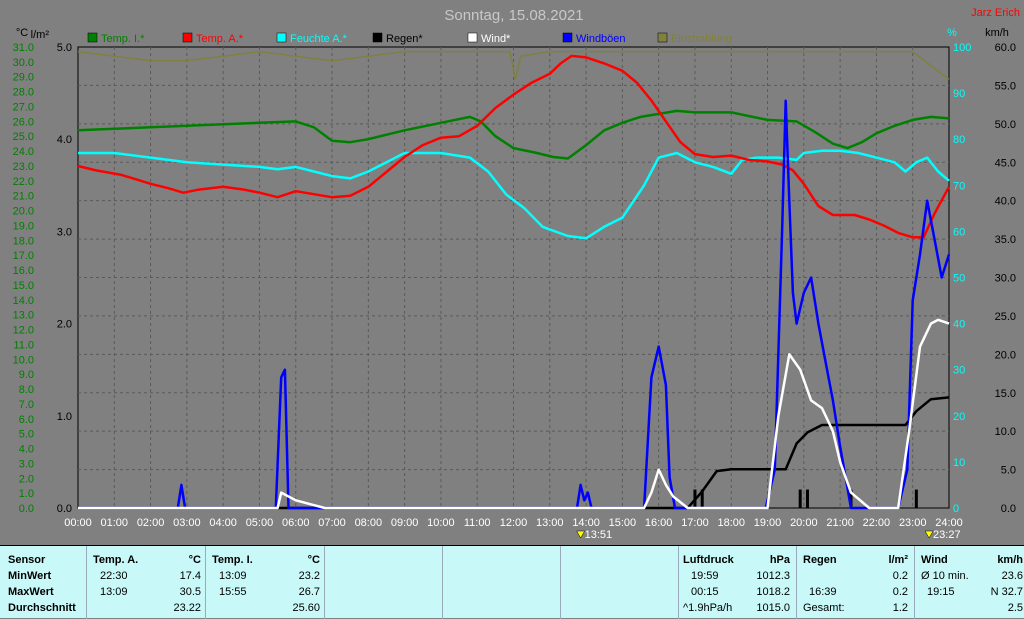  I want to click on wind-unit: km/h, so click(1010, 560).